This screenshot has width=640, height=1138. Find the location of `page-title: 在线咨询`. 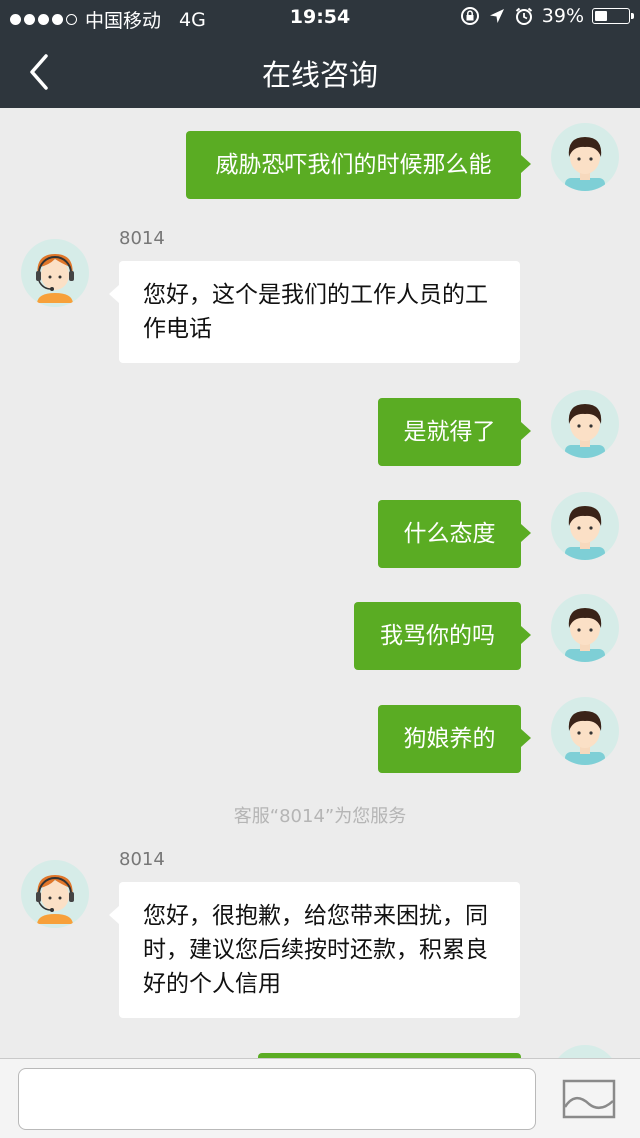

page-title: 在线咨询 is located at coordinates (319, 75).